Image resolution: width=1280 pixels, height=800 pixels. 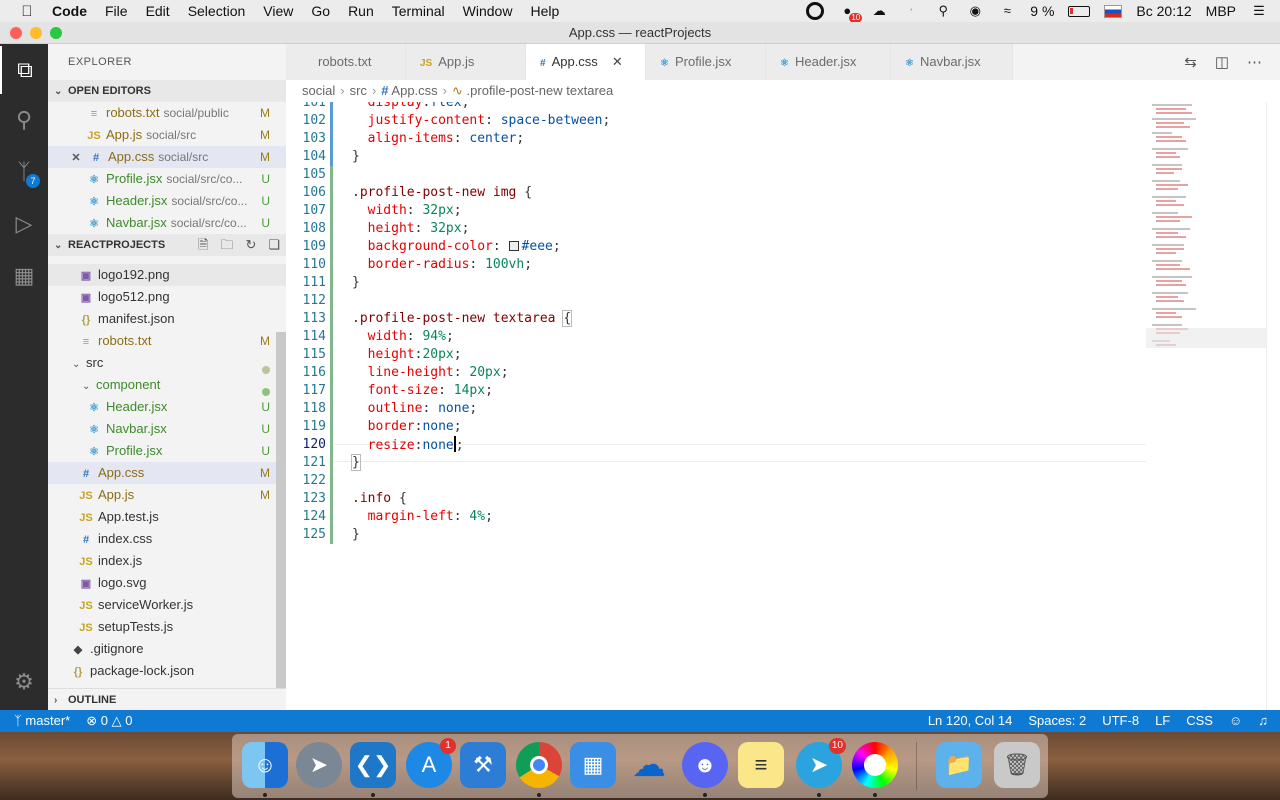 I want to click on split-editor-icon: ◫, so click(x=1222, y=62).